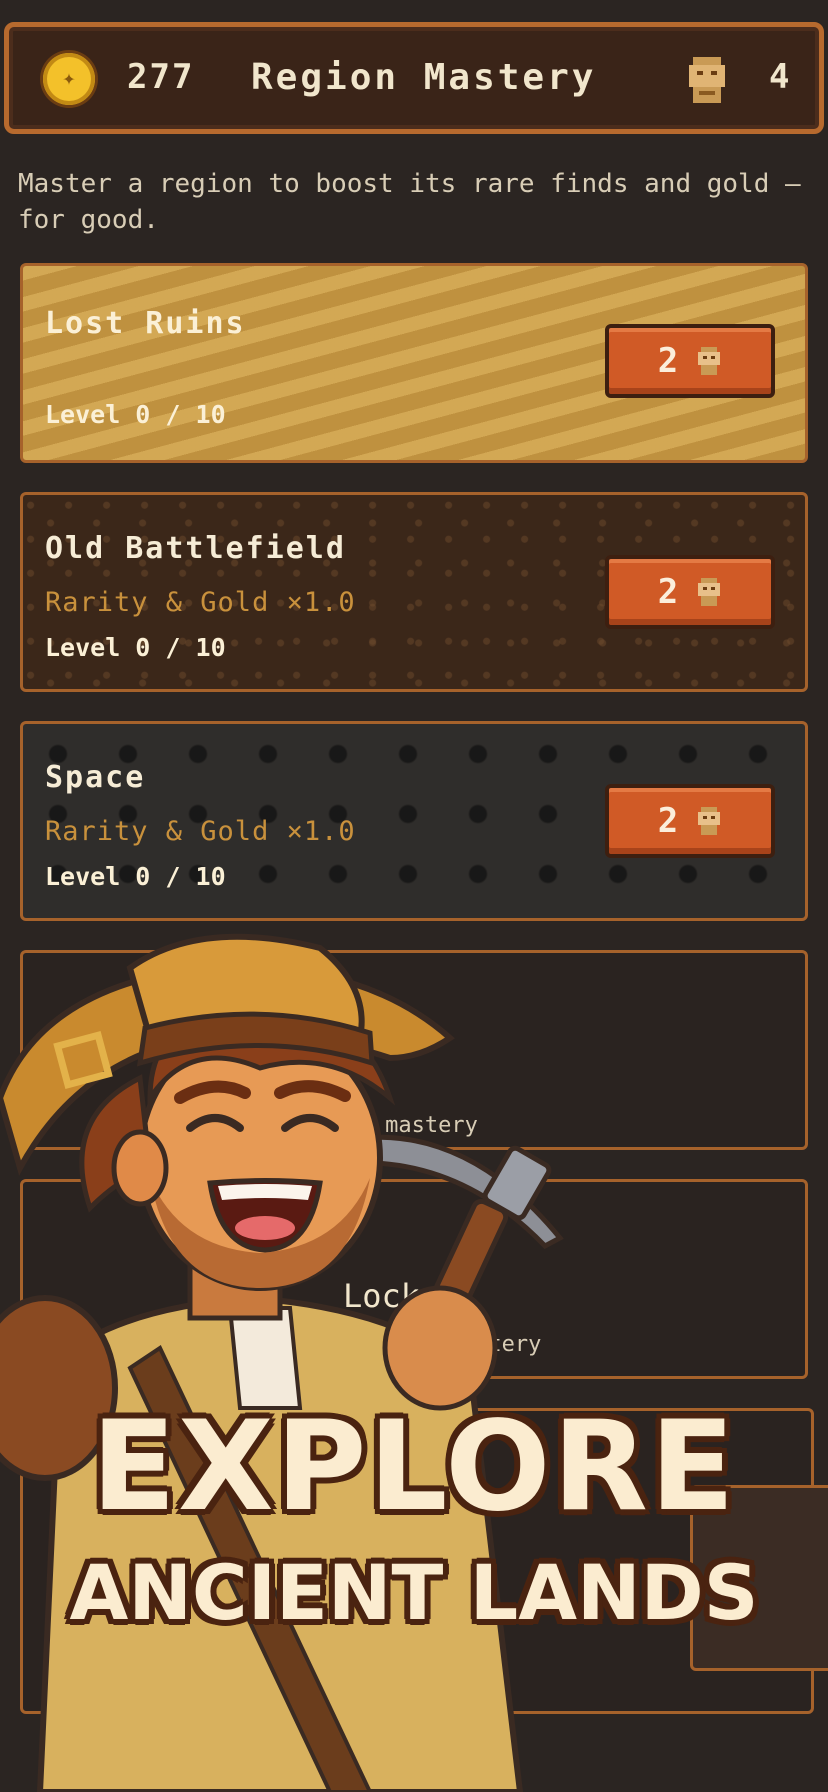  Describe the element at coordinates (195, 548) in the screenshot. I see `region-name: Old Battlefield` at that location.